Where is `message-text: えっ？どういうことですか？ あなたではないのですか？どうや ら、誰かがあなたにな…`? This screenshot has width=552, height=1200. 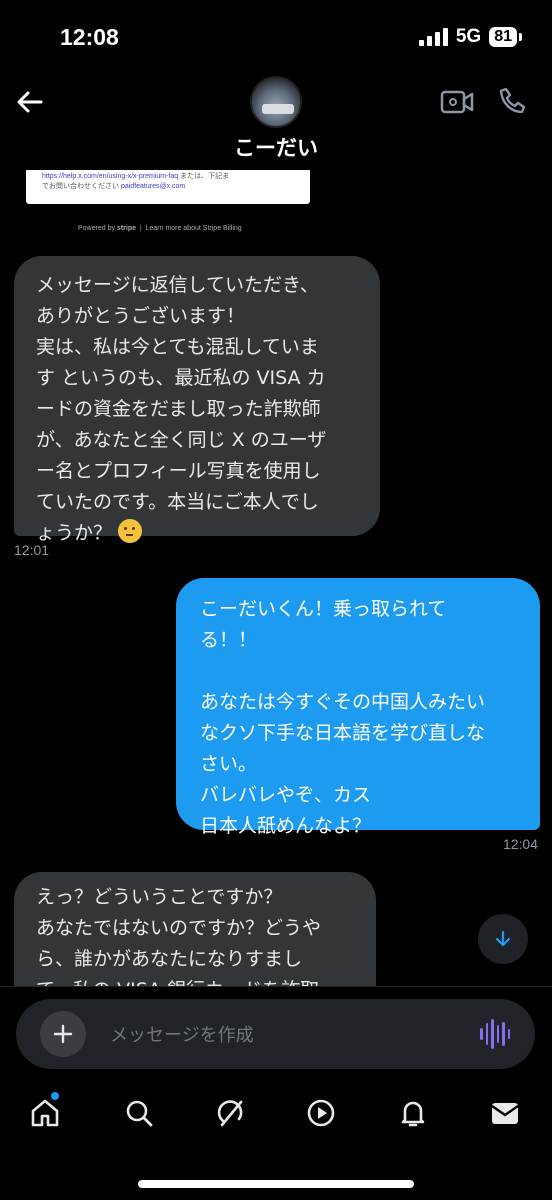
message-text: えっ？どういうことですか？ あなたではないのですか？どうや ら、誰かがあなたにな… is located at coordinates (179, 943).